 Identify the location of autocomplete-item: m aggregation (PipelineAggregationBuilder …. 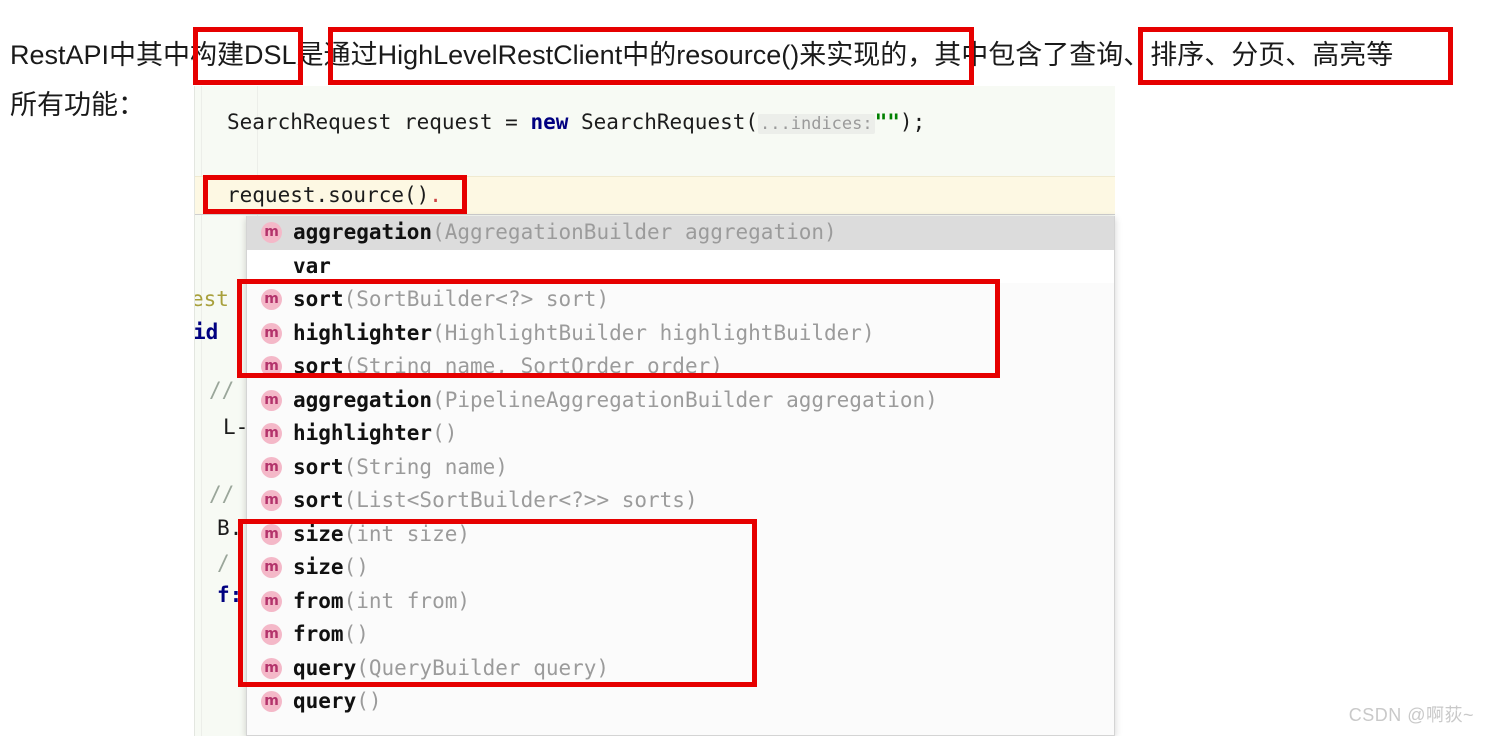
(680, 401).